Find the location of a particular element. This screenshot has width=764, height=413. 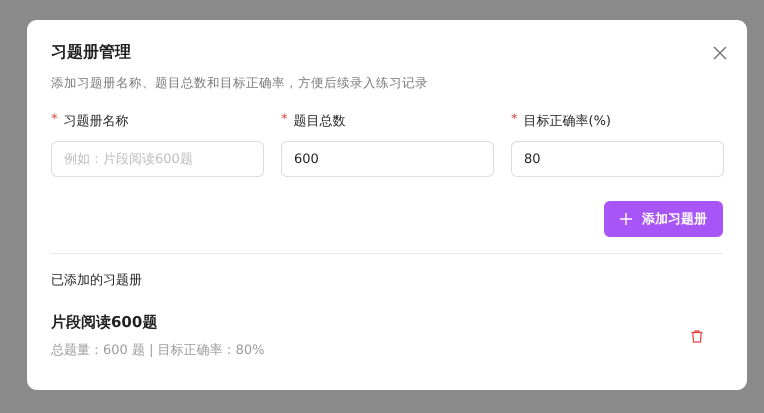

book-details: 总题量：600 题 | 目标正确率：80% is located at coordinates (157, 350).